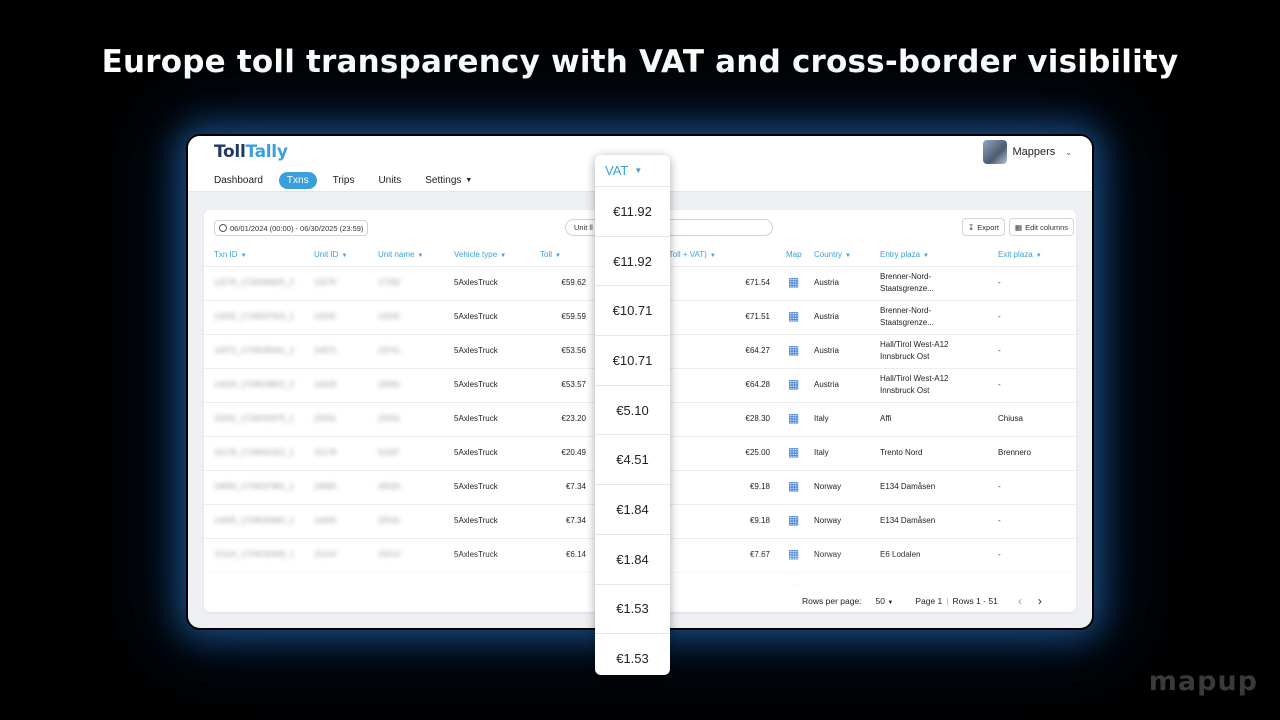  I want to click on col-header-vehicle-type: Vehicle type ▼, so click(497, 255).